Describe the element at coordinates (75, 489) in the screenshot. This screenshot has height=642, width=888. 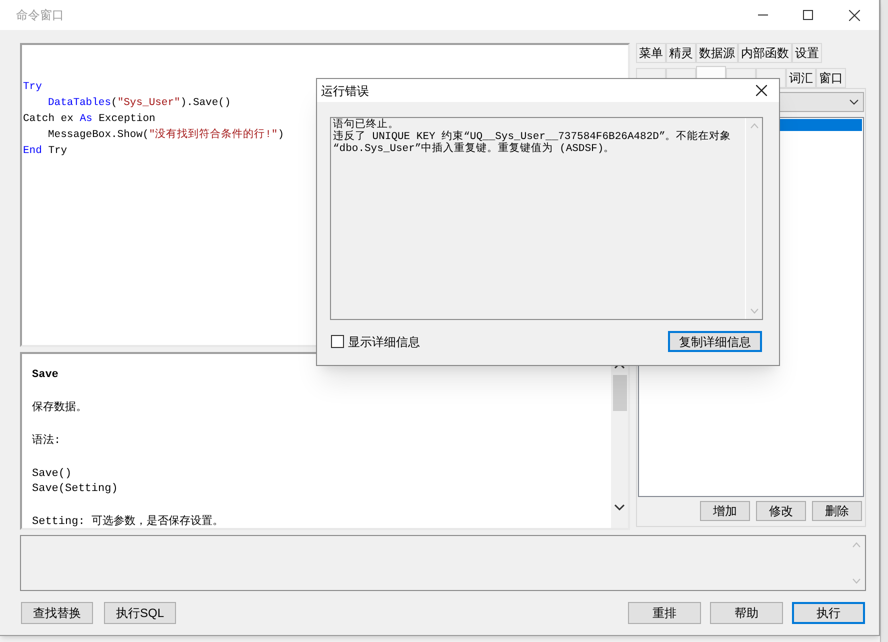
I see `help-text: Save(Setting)` at that location.